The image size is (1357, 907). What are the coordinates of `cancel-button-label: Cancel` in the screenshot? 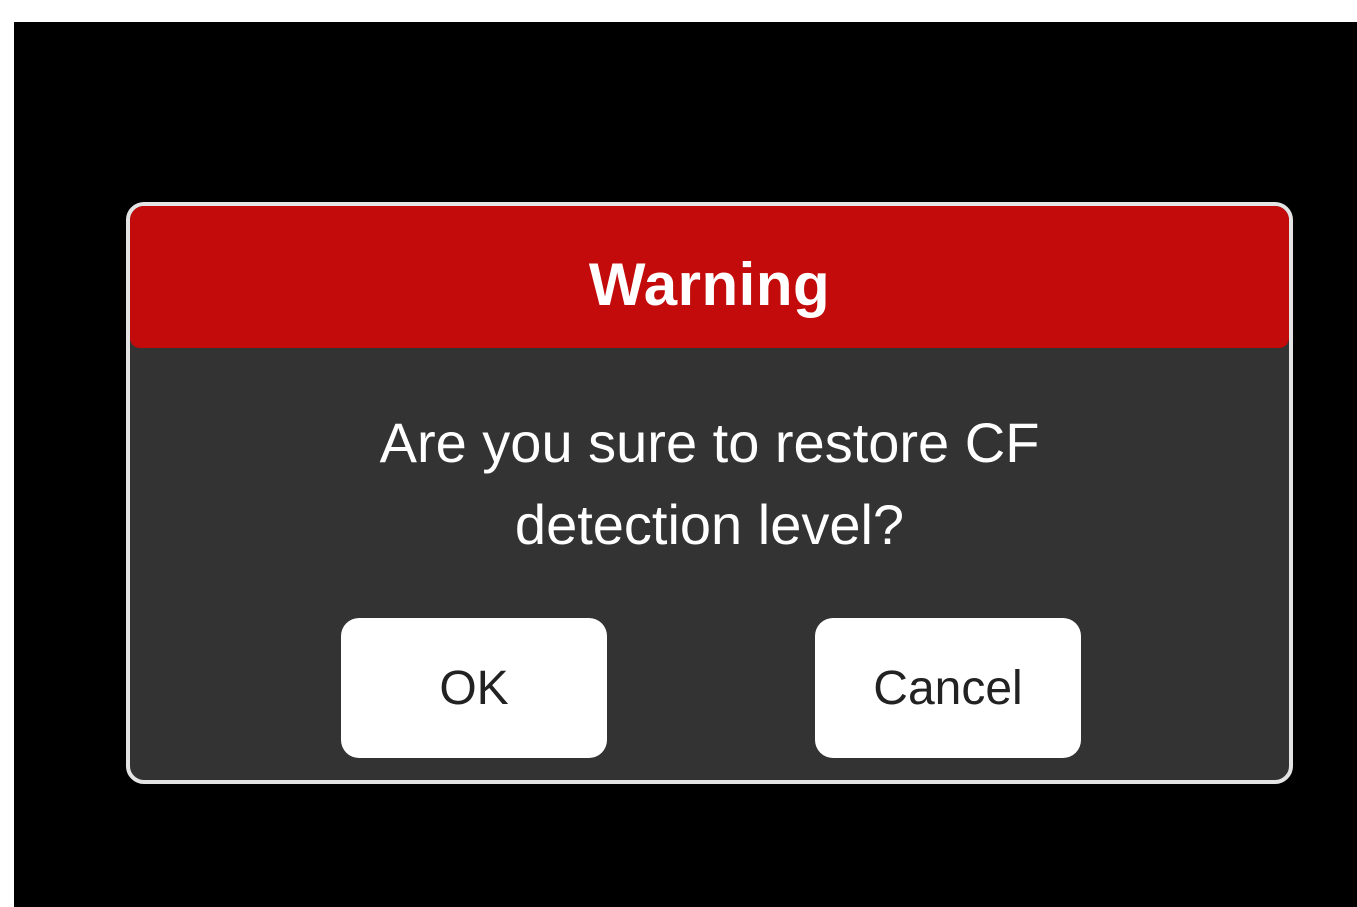 It's located at (948, 688).